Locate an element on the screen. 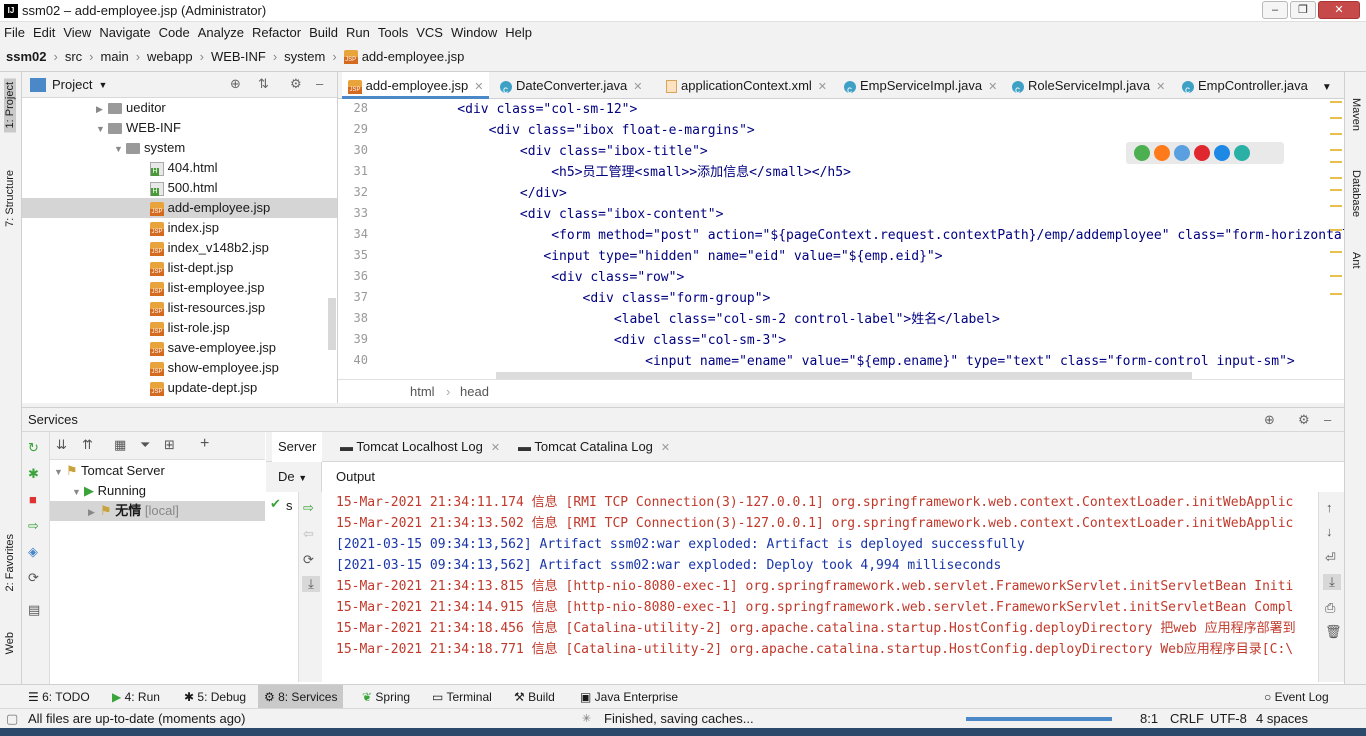 Image resolution: width=1366 pixels, height=736 pixels. debug-icon: ✱ is located at coordinates (33, 474).